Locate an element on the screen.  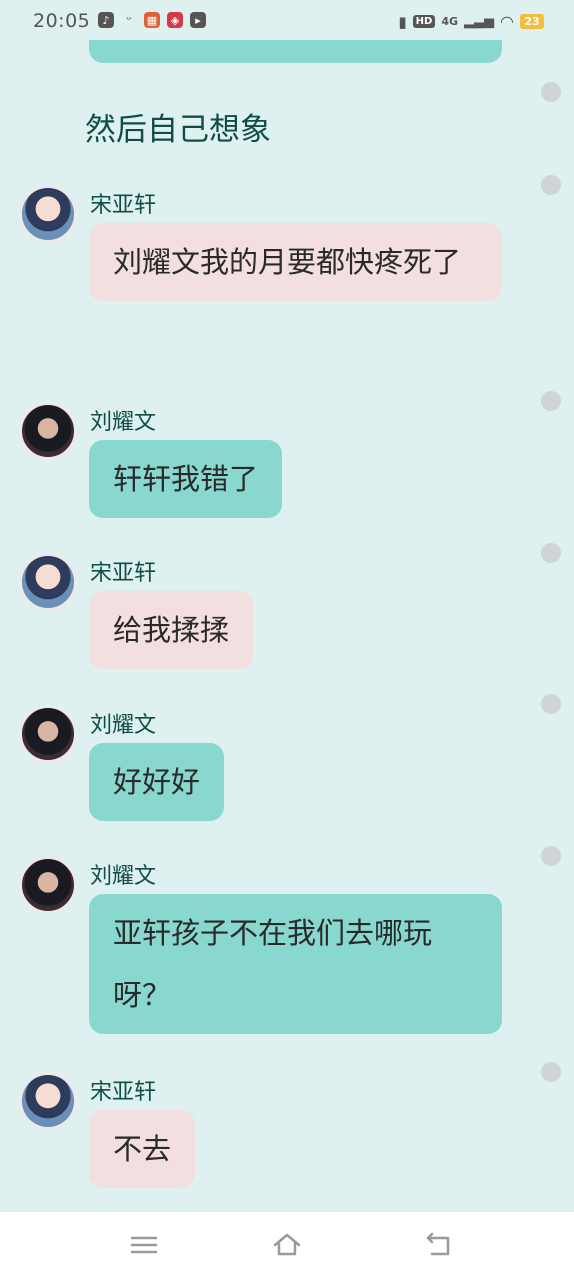
app-notification-icon: ▦ is located at coordinates (152, 20).